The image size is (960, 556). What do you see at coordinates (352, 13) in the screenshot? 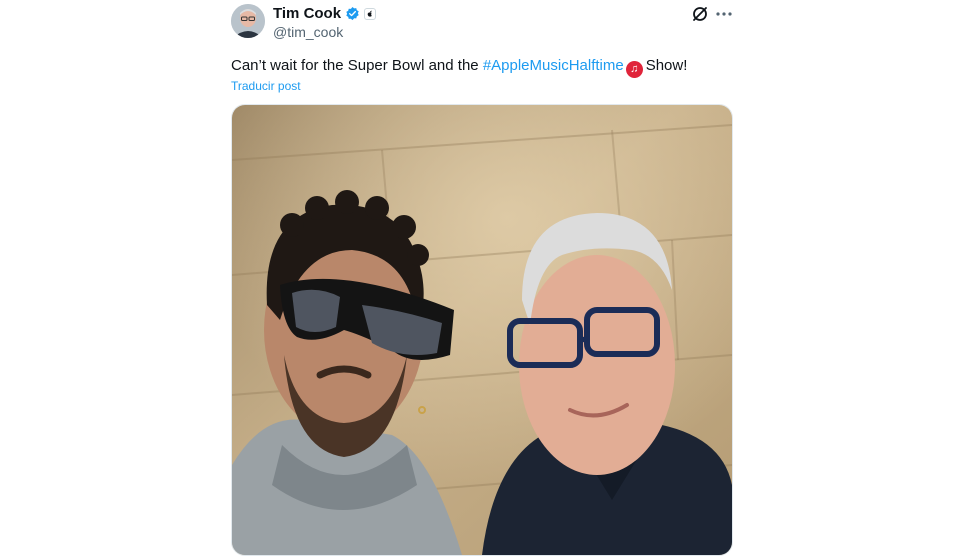
I see `verified-badge-icon` at bounding box center [352, 13].